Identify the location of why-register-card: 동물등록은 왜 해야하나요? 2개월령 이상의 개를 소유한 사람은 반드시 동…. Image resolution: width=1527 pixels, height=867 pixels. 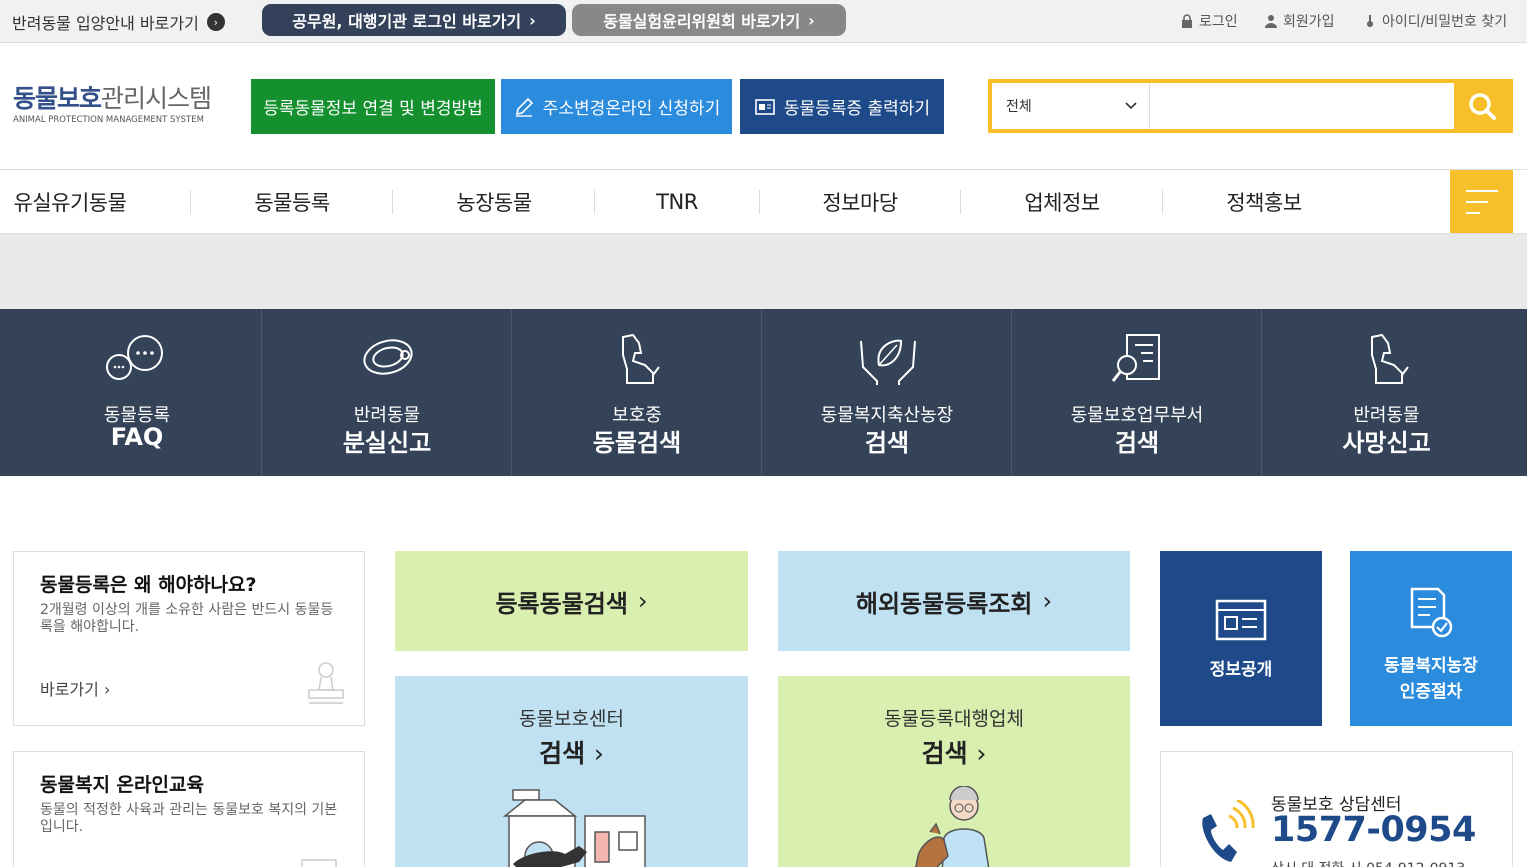
(189, 638).